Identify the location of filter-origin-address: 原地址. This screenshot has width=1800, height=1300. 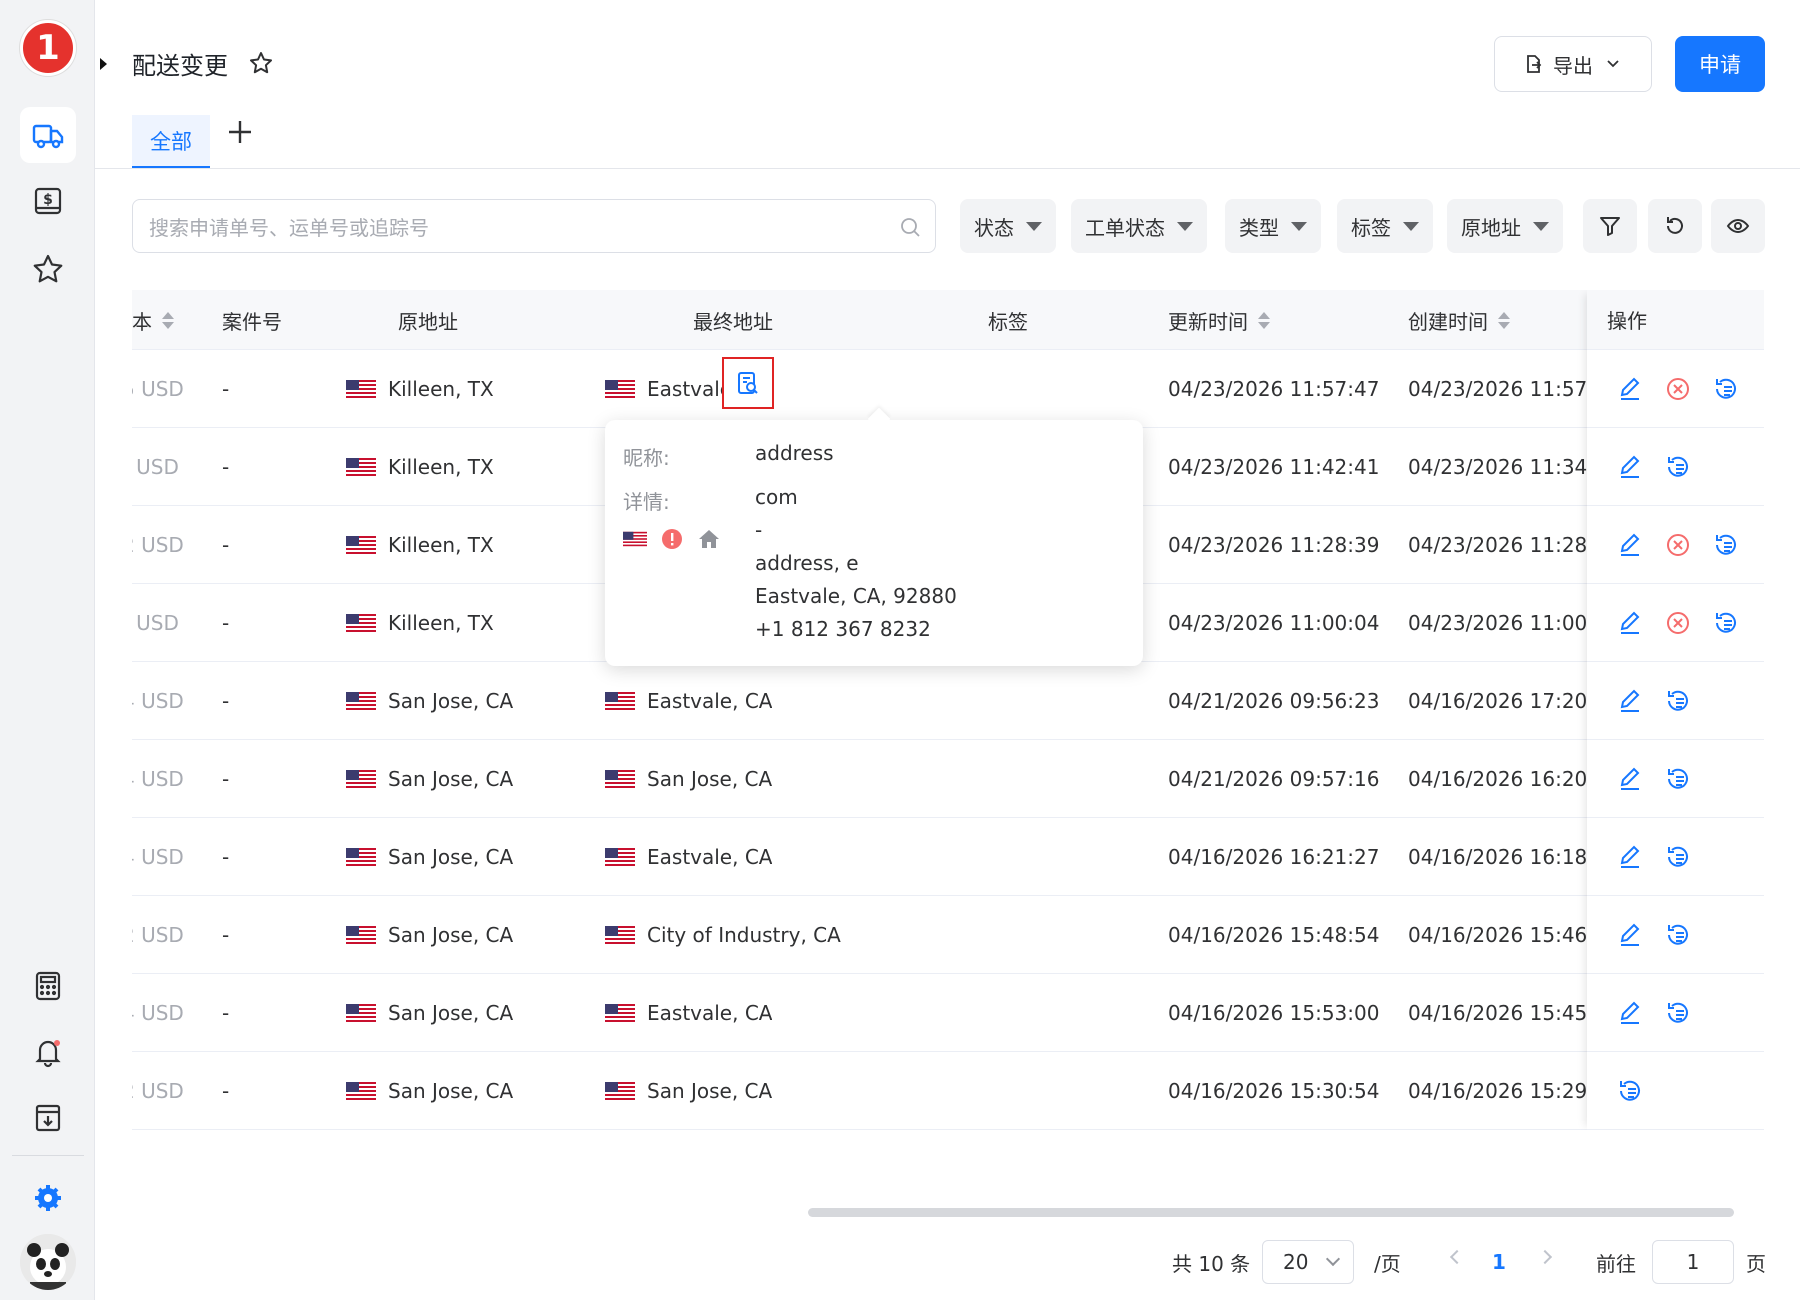
(1505, 226).